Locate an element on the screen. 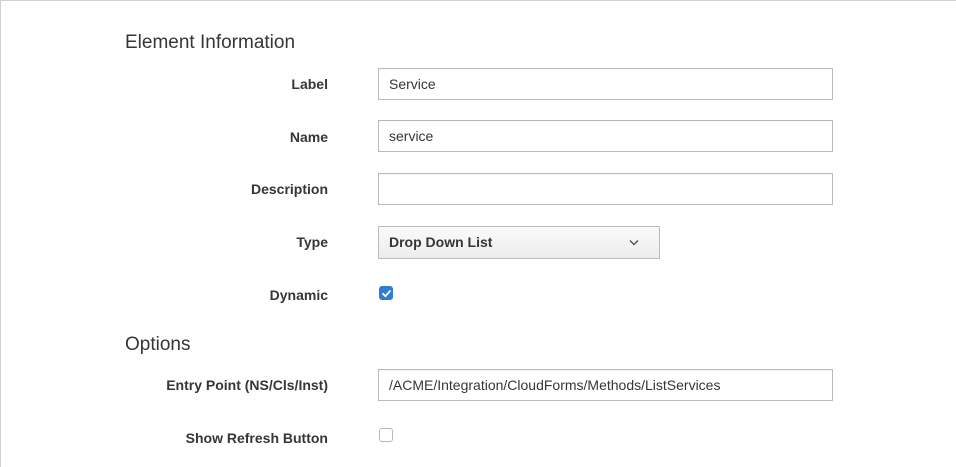 This screenshot has height=467, width=956. show-refresh-button-field-label: Show Refresh Button is located at coordinates (256, 438).